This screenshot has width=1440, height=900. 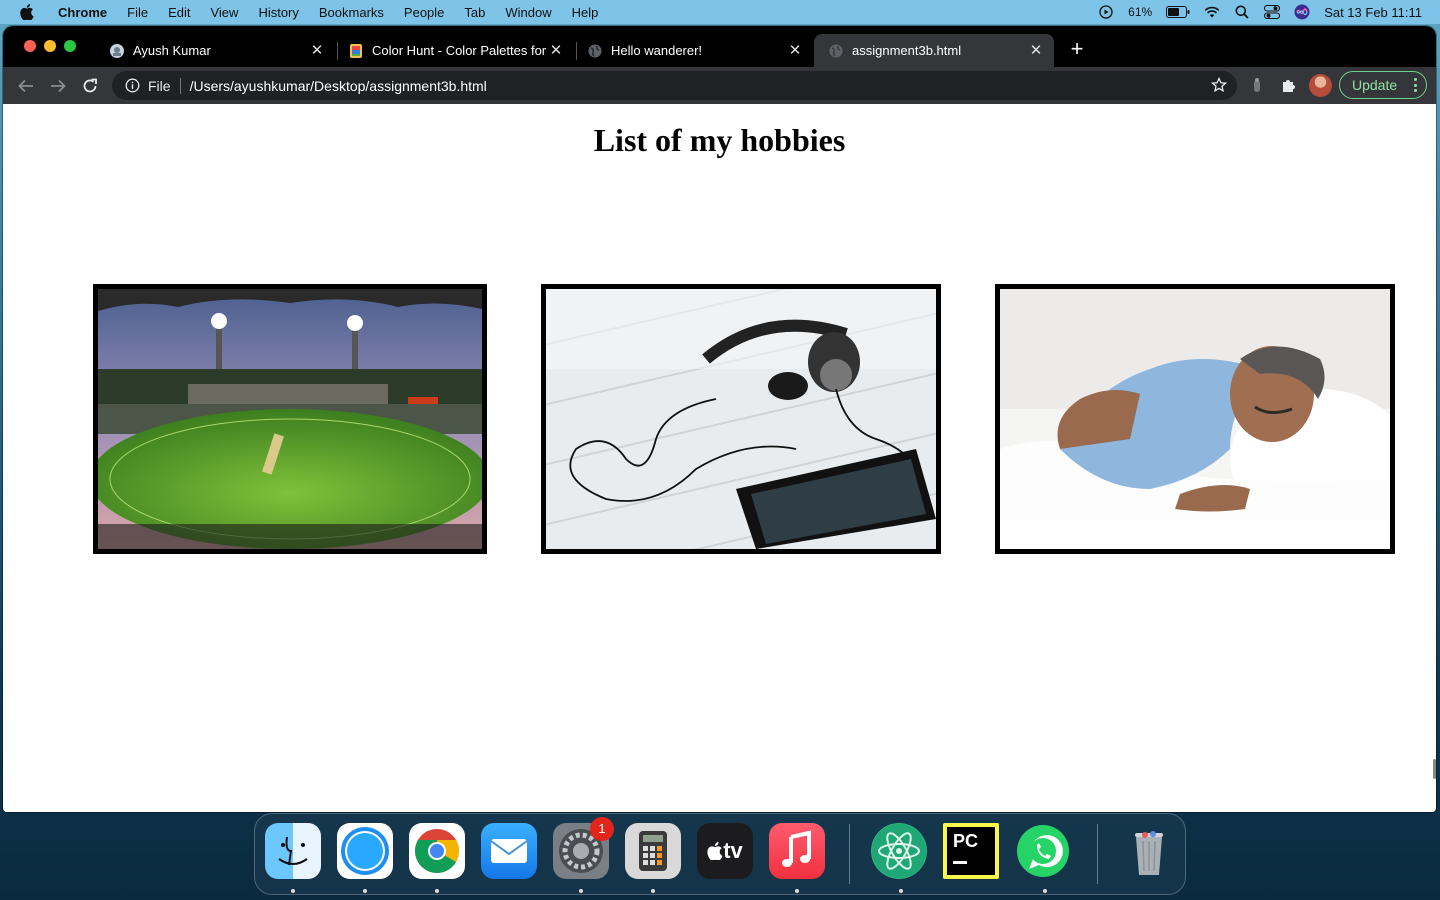 I want to click on spotlight-search-icon, so click(x=1242, y=12).